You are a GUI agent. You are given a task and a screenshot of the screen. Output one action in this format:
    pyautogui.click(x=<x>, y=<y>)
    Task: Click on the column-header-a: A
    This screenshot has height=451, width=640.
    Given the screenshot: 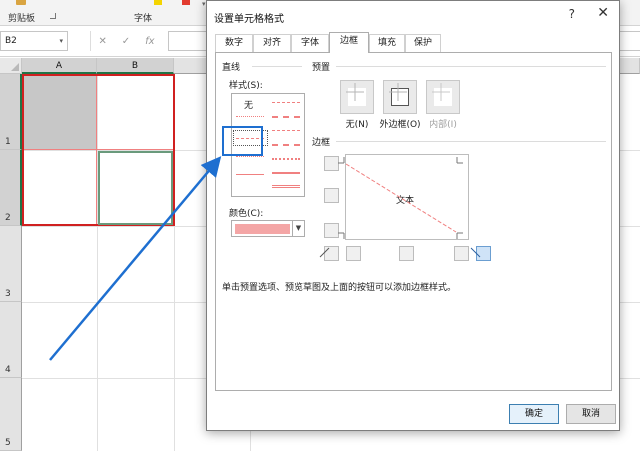 What is the action you would take?
    pyautogui.click(x=59, y=66)
    